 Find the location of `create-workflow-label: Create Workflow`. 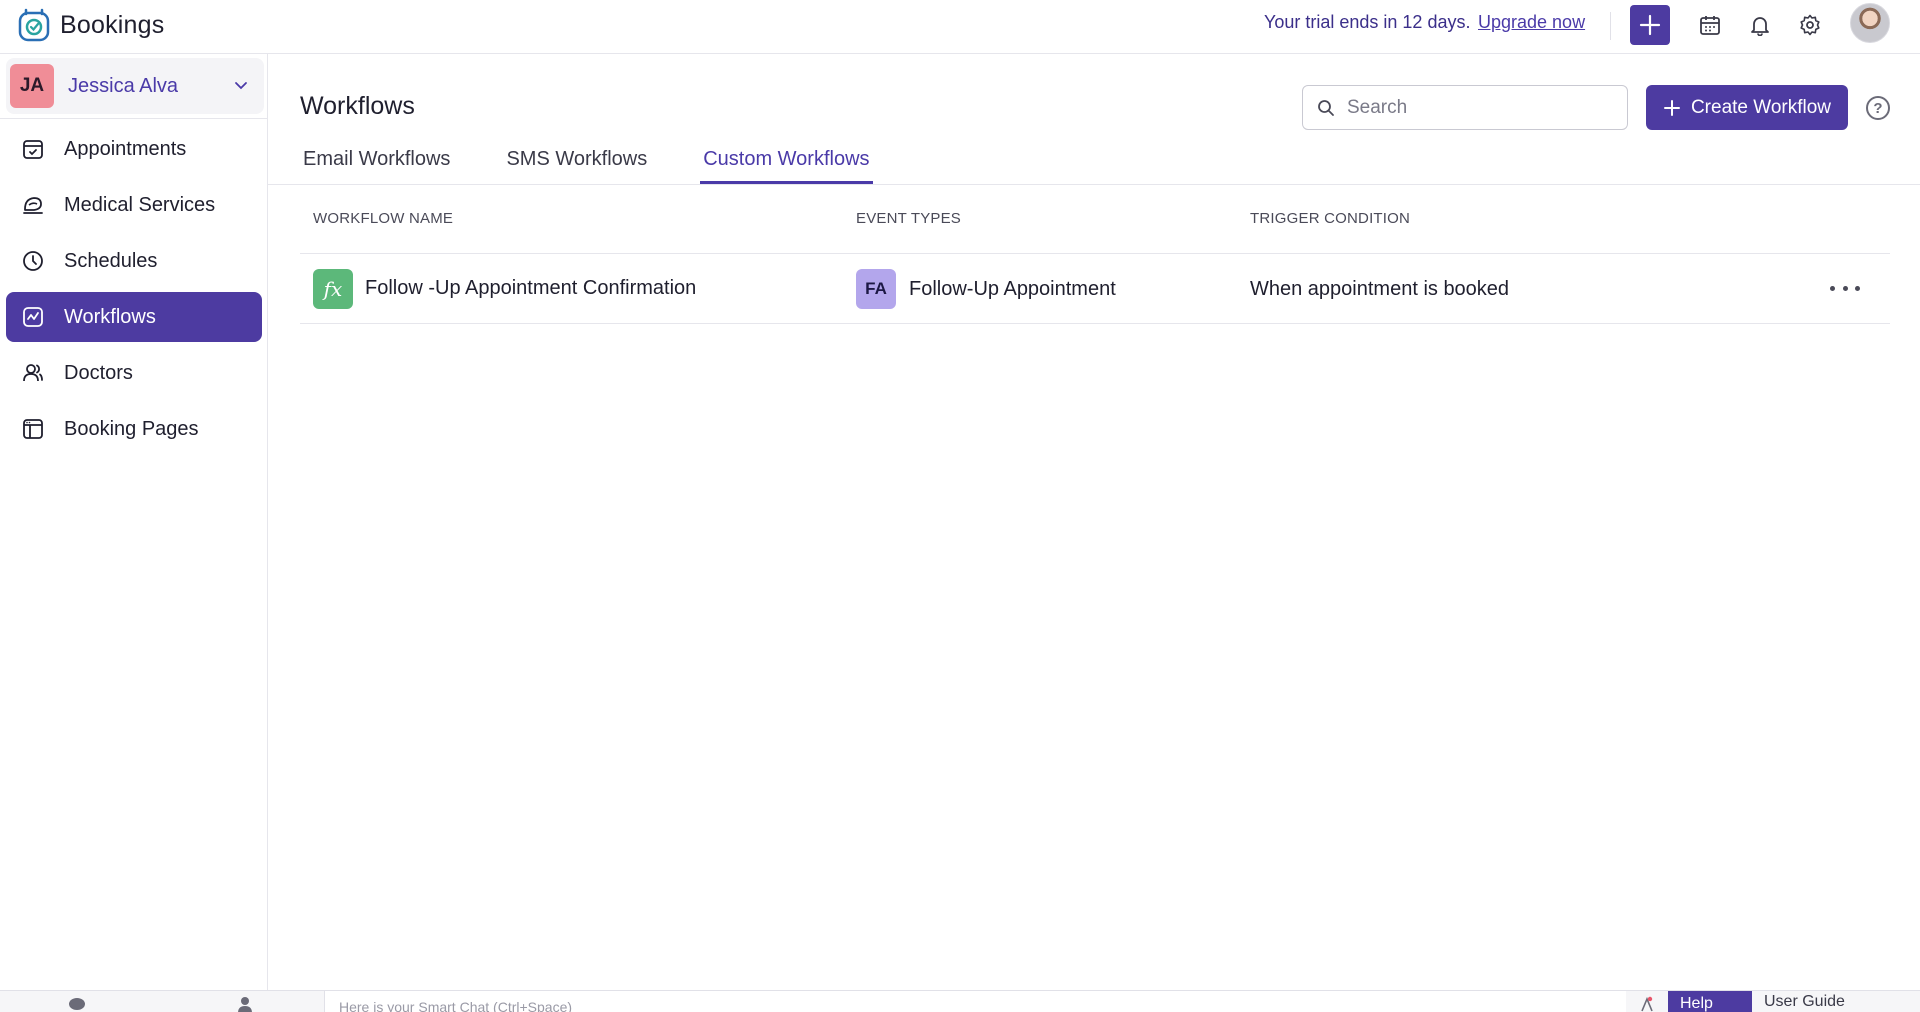

create-workflow-label: Create Workflow is located at coordinates (1761, 107).